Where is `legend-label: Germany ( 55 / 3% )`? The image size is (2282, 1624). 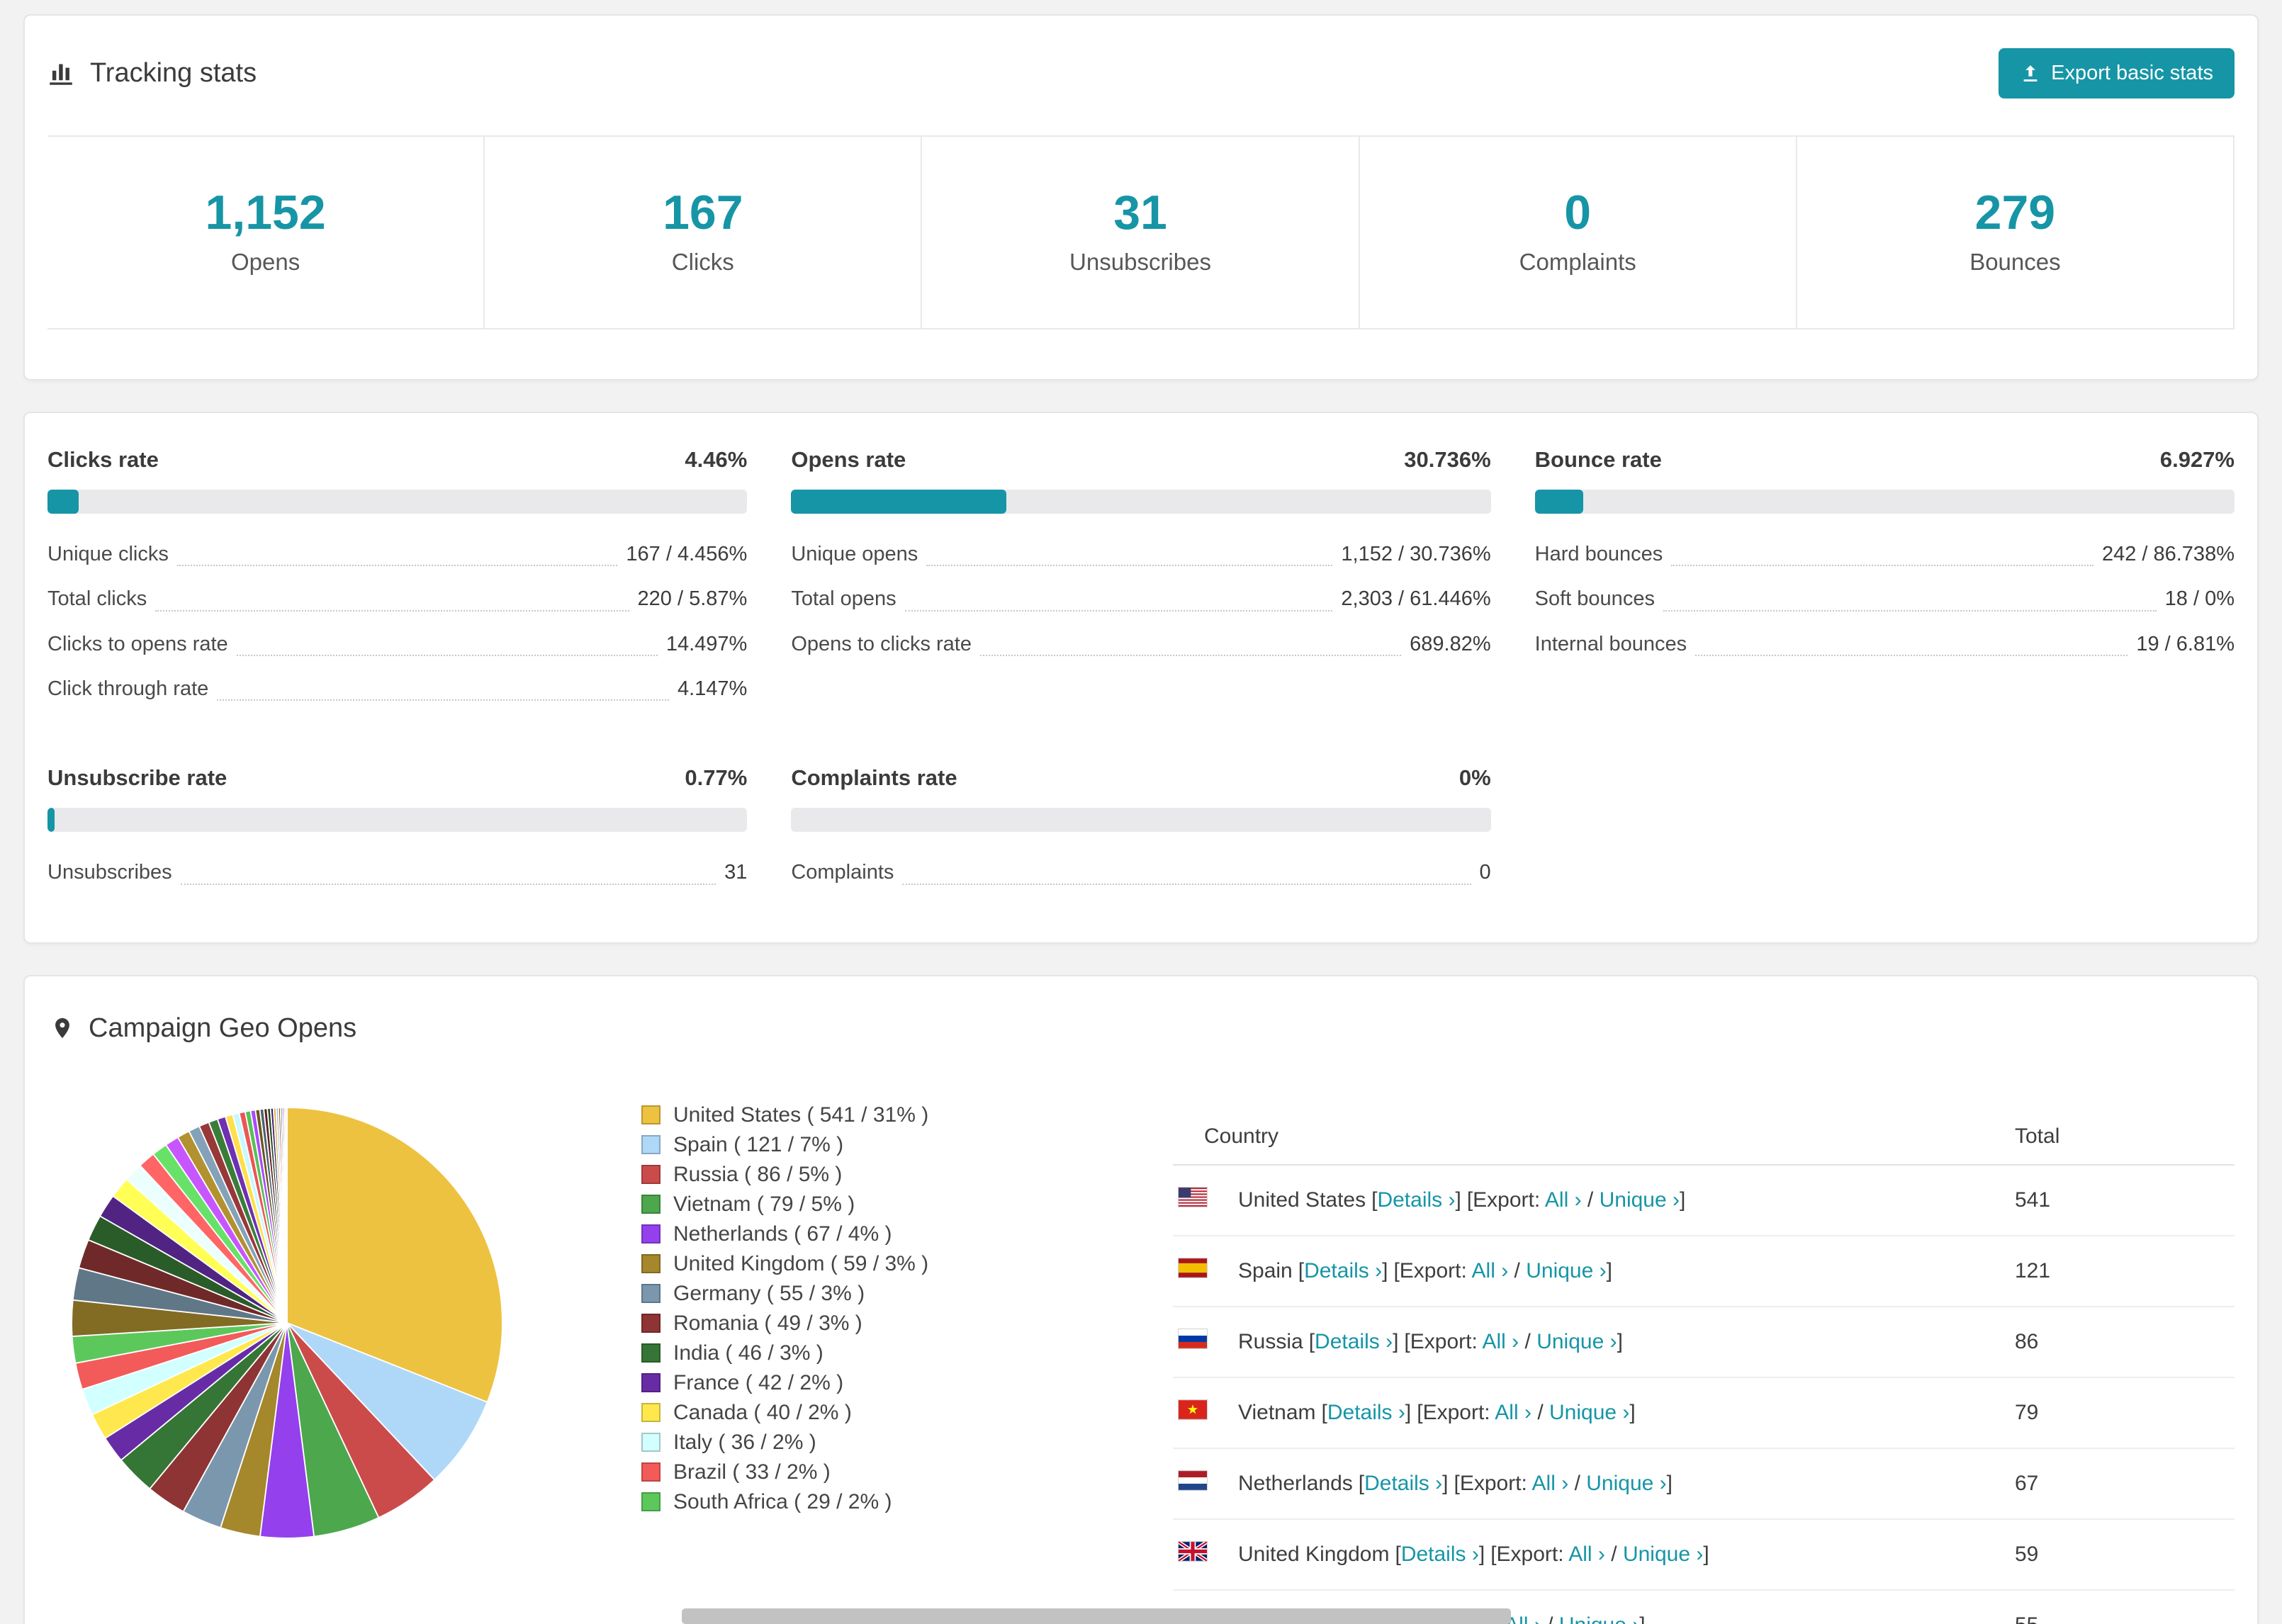 legend-label: Germany ( 55 / 3% ) is located at coordinates (769, 1293).